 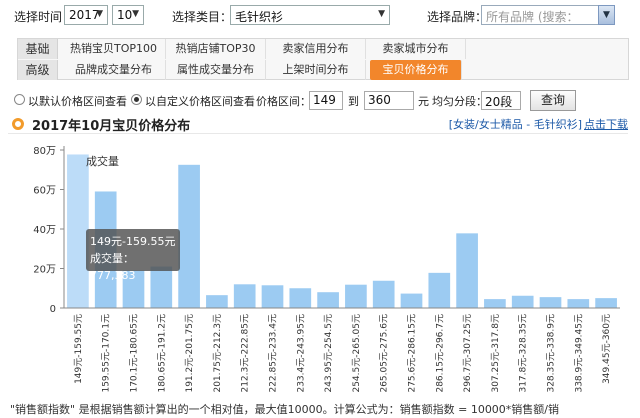 What do you see at coordinates (501, 100) in the screenshot?
I see `segment-select: 20段` at bounding box center [501, 100].